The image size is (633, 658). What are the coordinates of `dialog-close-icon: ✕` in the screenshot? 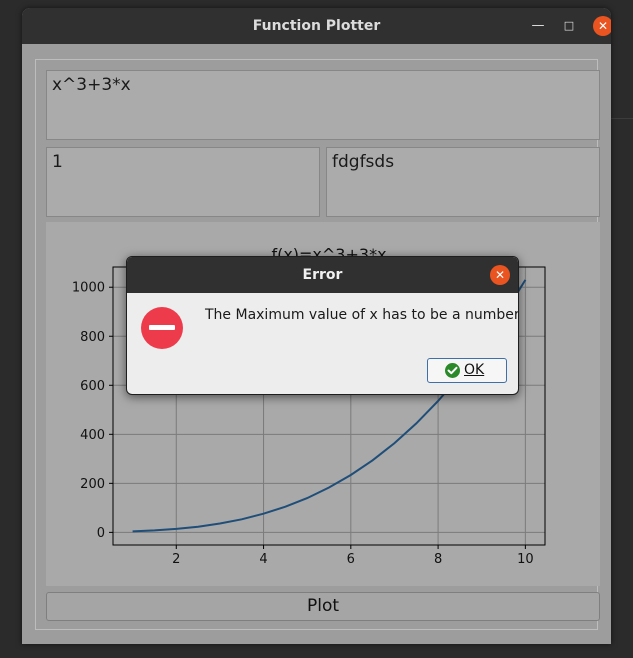 It's located at (500, 275).